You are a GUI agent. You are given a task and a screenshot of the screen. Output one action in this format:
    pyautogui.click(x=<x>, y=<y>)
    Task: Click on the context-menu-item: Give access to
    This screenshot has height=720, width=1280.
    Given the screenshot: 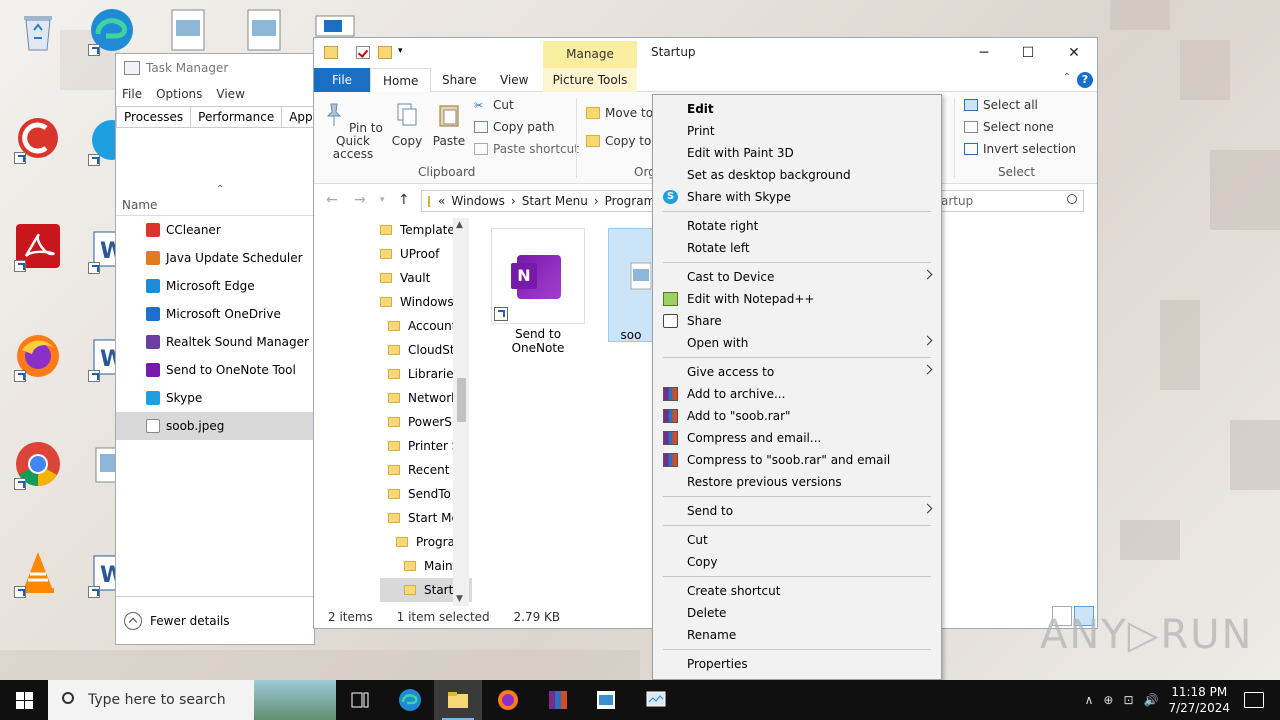 What is the action you would take?
    pyautogui.click(x=797, y=372)
    